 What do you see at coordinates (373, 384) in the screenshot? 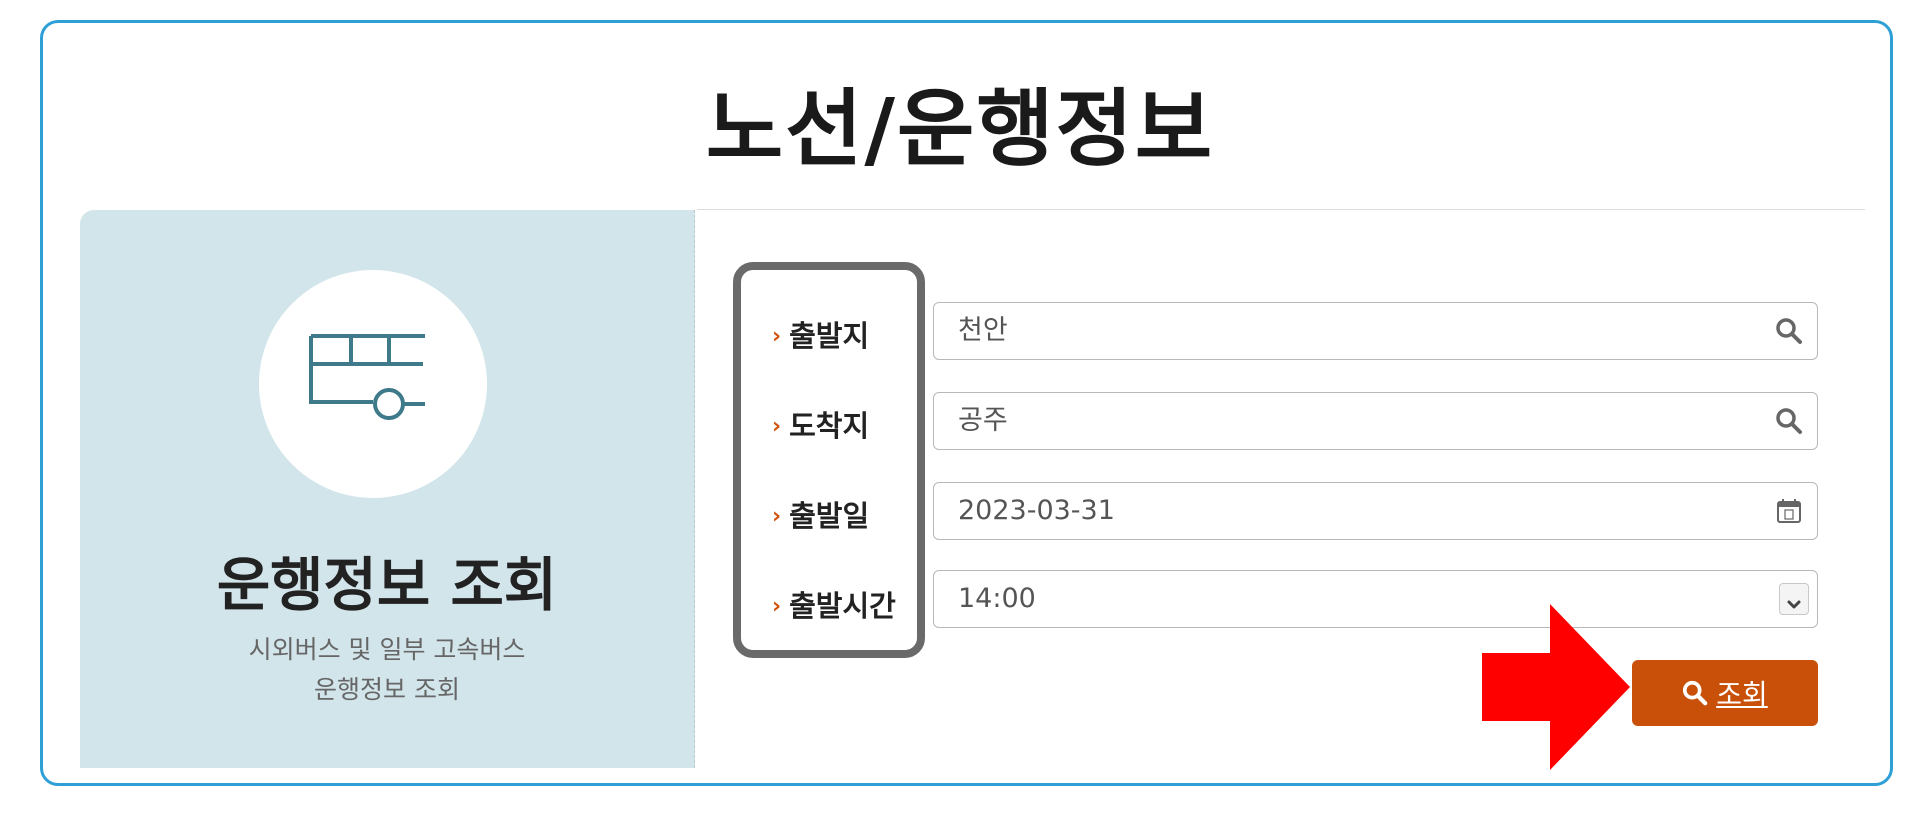
I see `bus-icon` at bounding box center [373, 384].